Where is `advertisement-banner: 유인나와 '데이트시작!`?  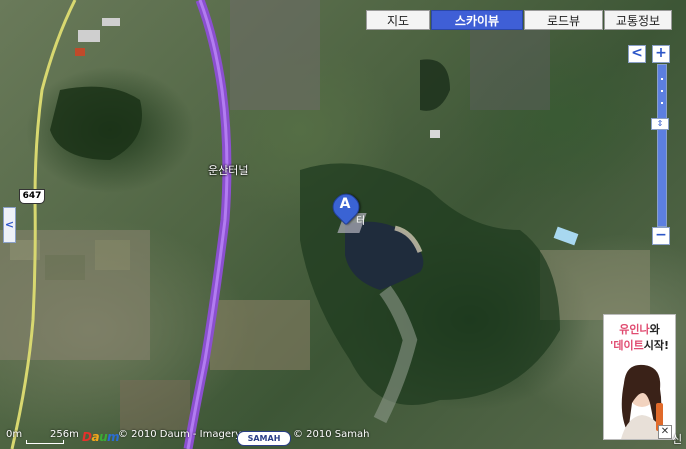 advertisement-banner: 유인나와 '데이트시작! is located at coordinates (639, 377).